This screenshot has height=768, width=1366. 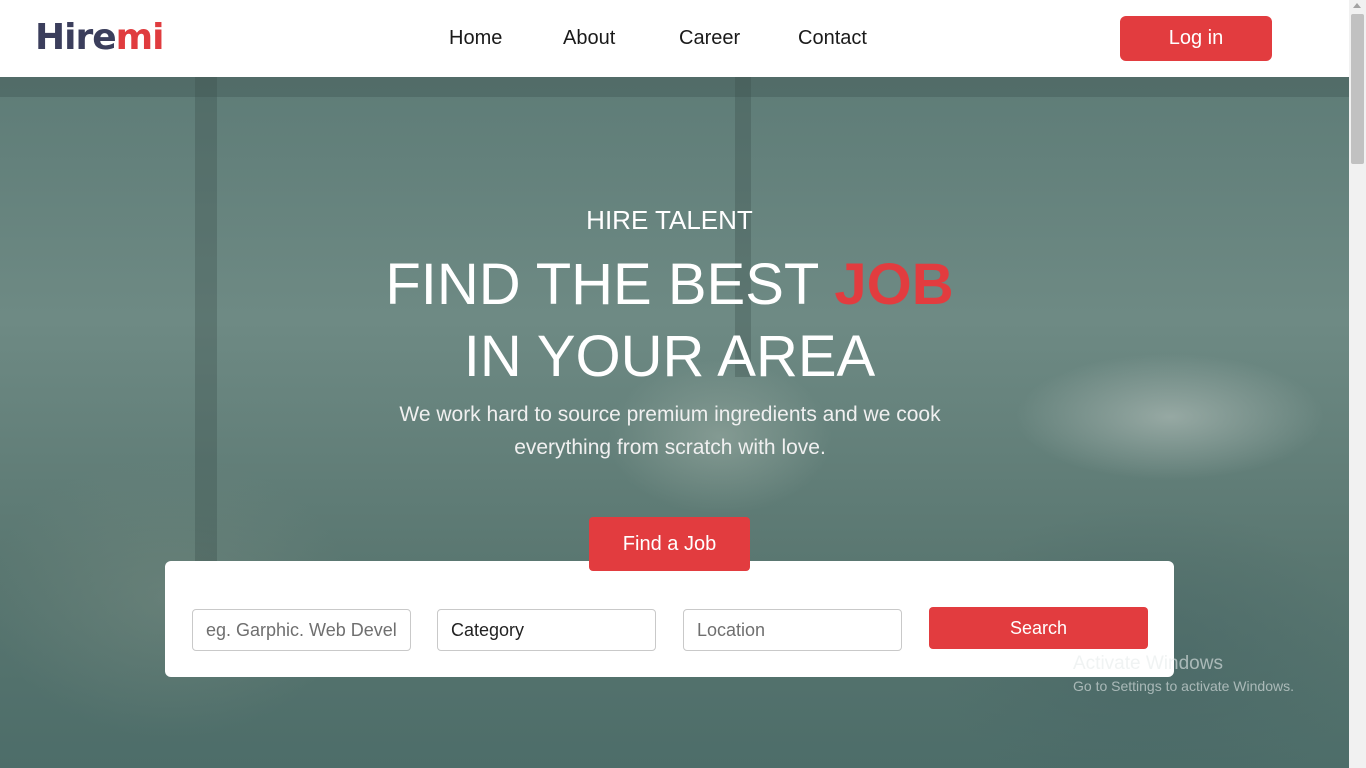 I want to click on logo-text-primary: Hire, so click(x=76, y=37).